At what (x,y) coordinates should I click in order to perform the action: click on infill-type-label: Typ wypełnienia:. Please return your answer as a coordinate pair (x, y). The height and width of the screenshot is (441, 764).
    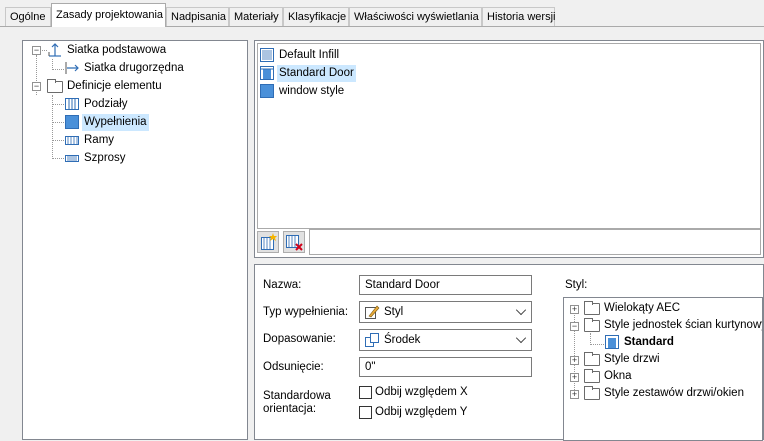
    Looking at the image, I should click on (306, 312).